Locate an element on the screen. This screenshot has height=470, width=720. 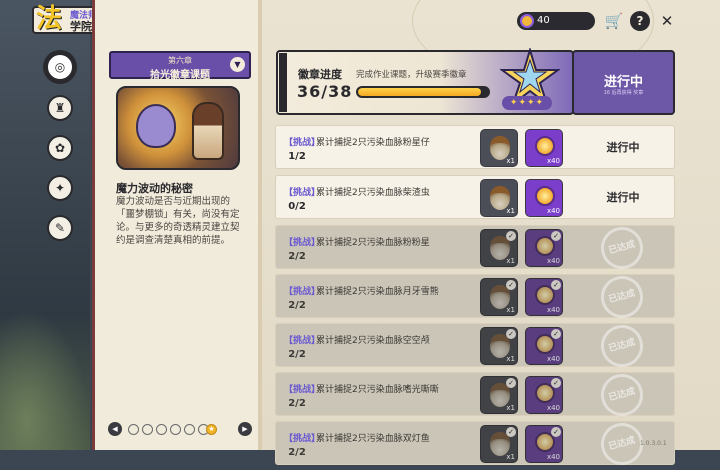
chevron-down-icon: ▼ is located at coordinates (237, 64).